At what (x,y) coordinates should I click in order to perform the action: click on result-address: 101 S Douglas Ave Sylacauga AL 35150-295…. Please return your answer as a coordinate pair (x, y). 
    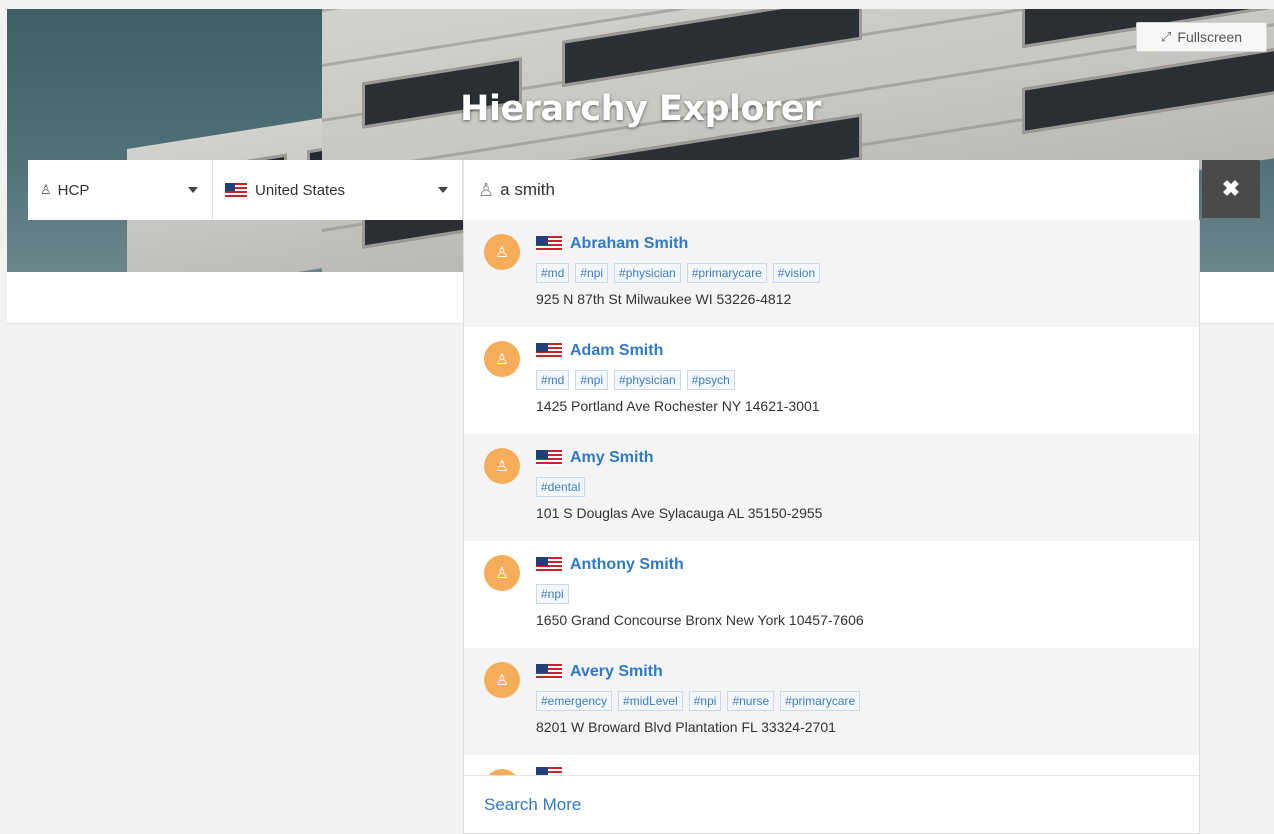
    Looking at the image, I should click on (679, 513).